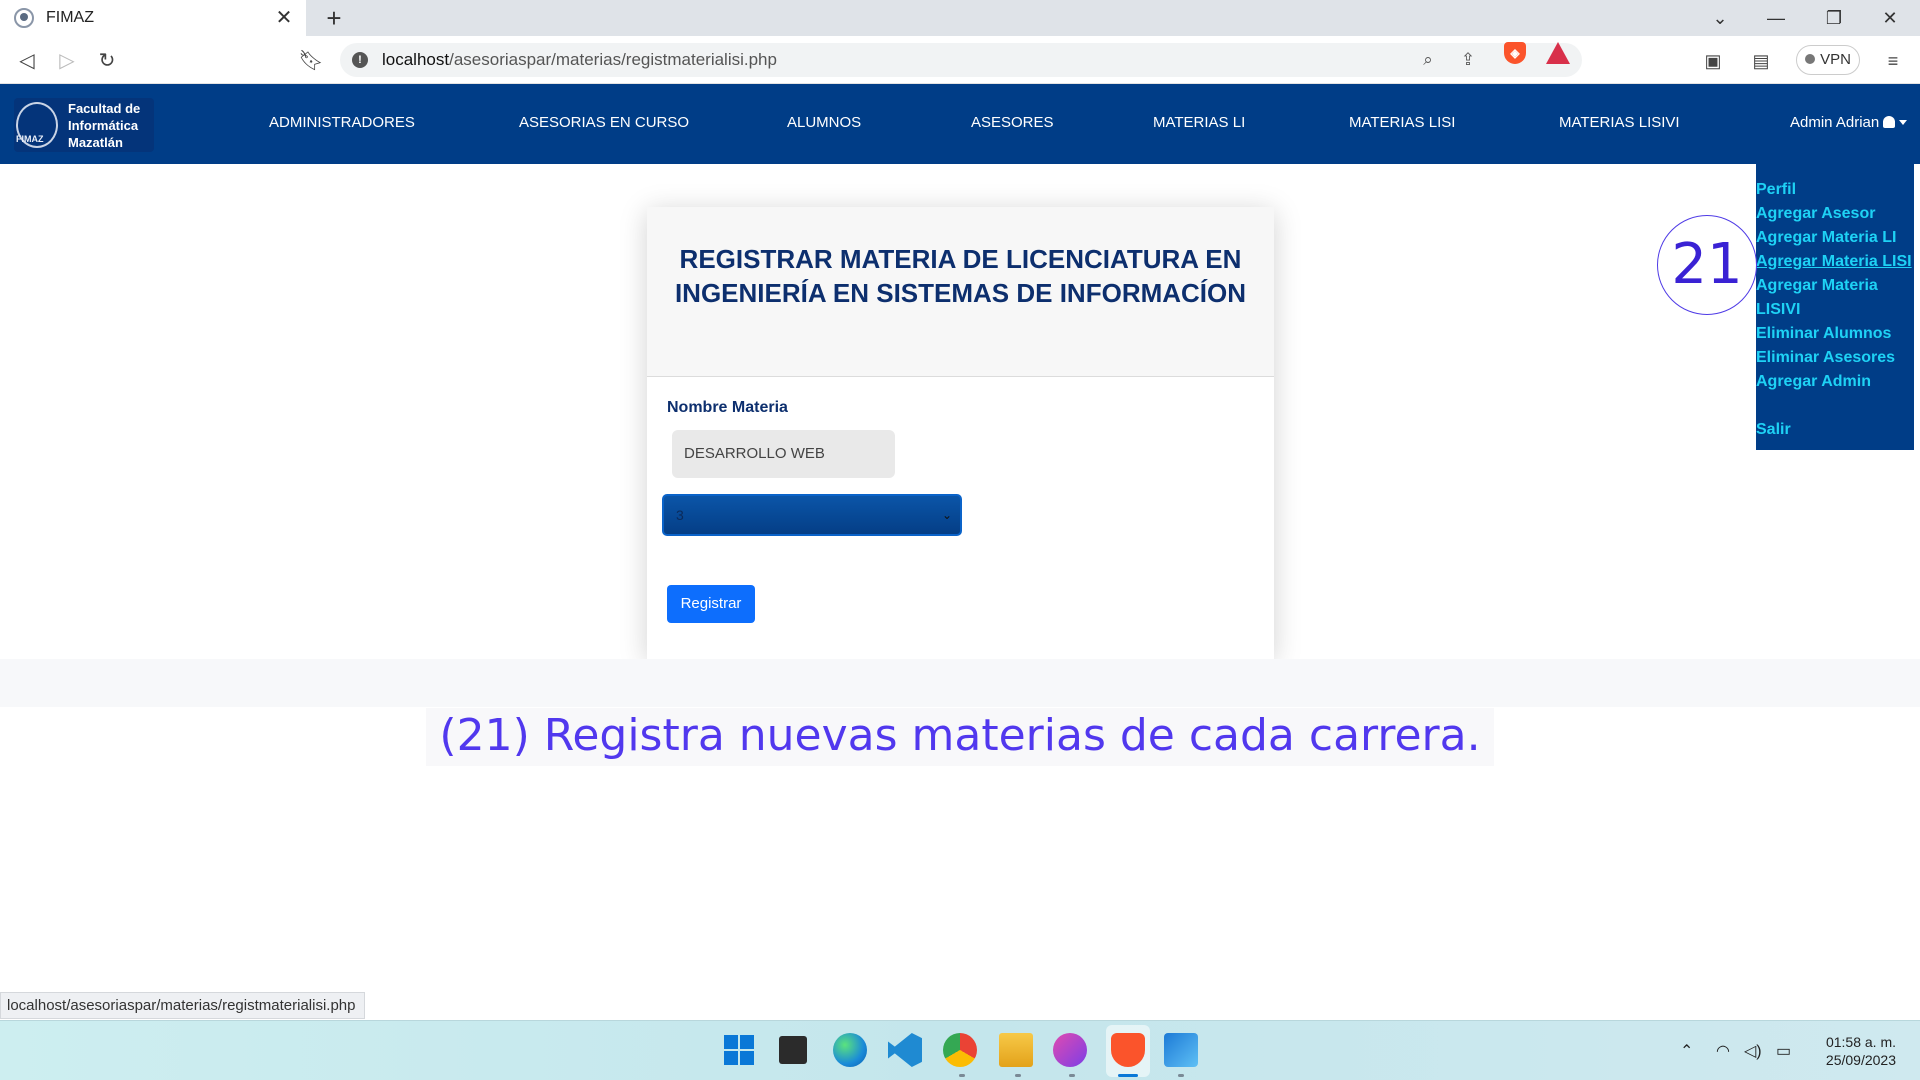 This screenshot has height=1080, width=1920. Describe the element at coordinates (104, 108) in the screenshot. I see `logo-line-1: Facultad de` at that location.